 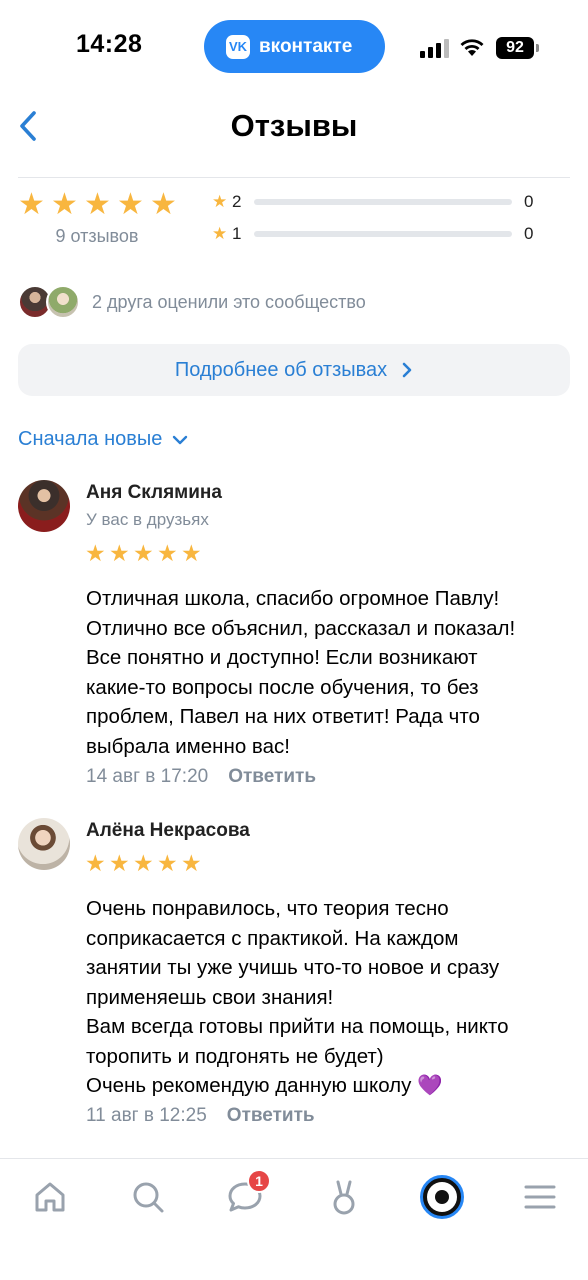 What do you see at coordinates (517, 48) in the screenshot?
I see `battery-icon: 92` at bounding box center [517, 48].